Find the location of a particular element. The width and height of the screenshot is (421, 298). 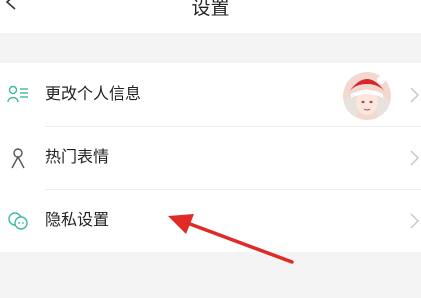

page-title: 设置 is located at coordinates (210, 9).